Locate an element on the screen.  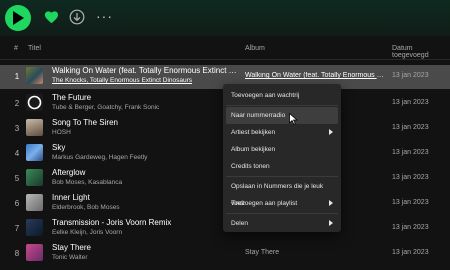
menu-item-label: Naar nummerradio is located at coordinates (258, 115).